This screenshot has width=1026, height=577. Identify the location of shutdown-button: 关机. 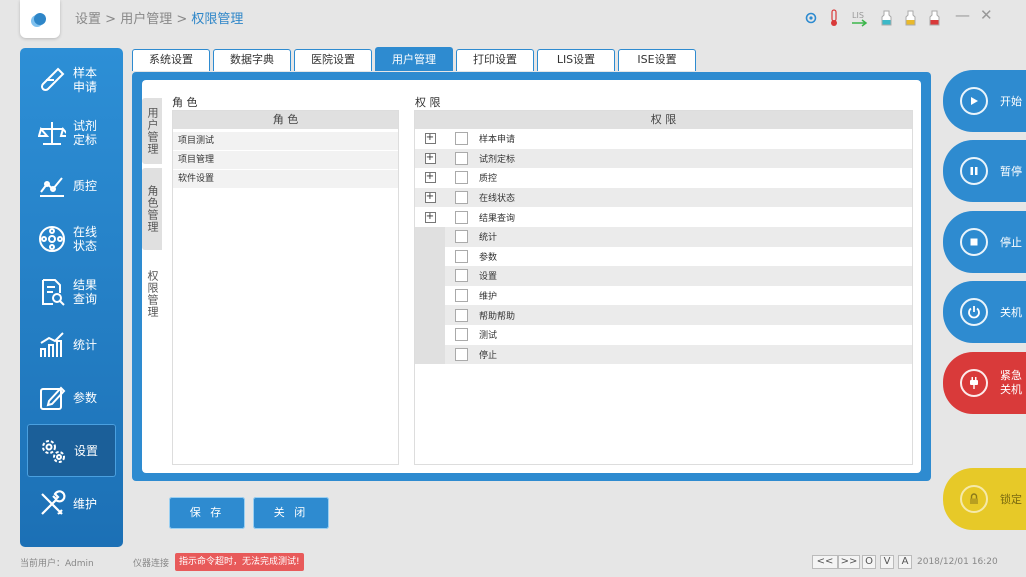
(984, 312).